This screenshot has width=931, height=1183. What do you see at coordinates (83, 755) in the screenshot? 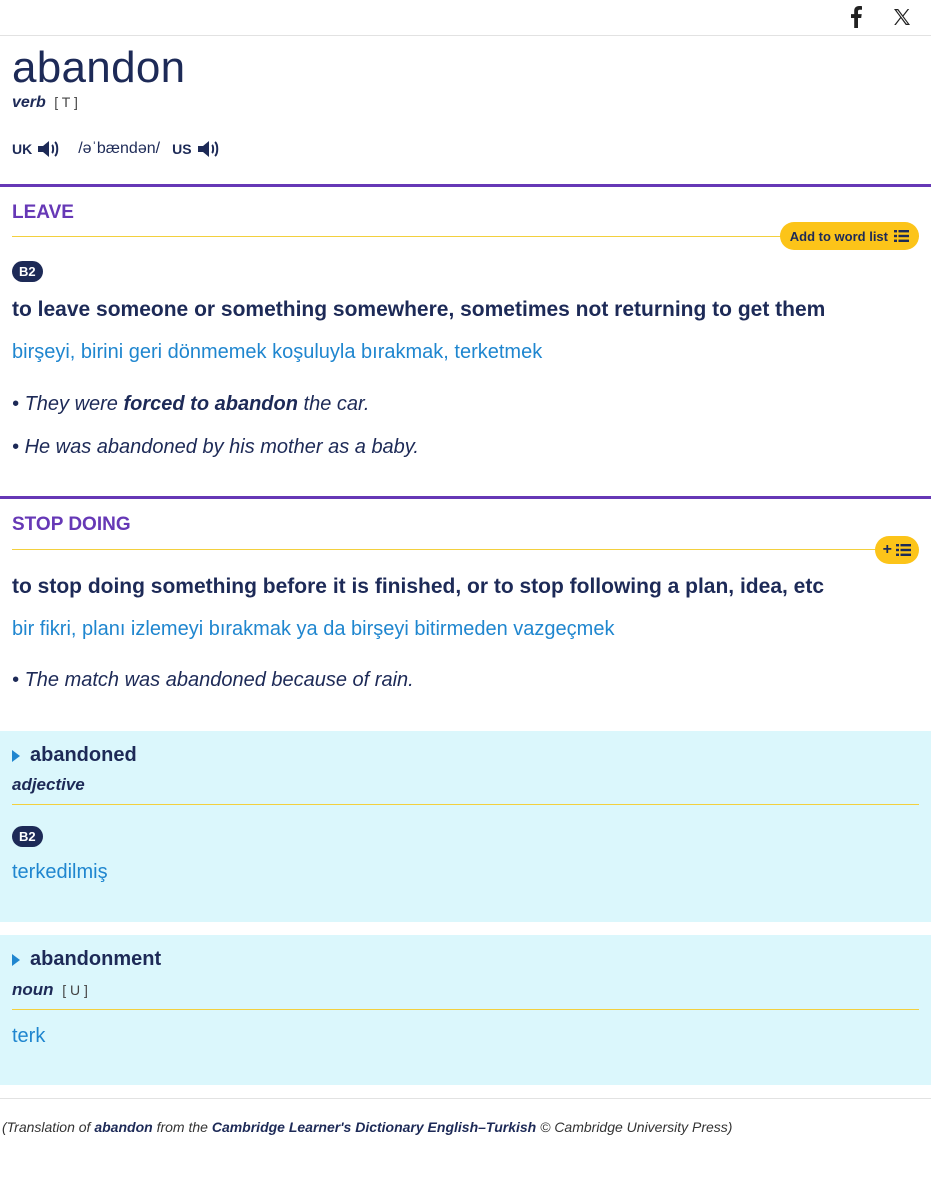
I see `run-on-word: abandoned` at bounding box center [83, 755].